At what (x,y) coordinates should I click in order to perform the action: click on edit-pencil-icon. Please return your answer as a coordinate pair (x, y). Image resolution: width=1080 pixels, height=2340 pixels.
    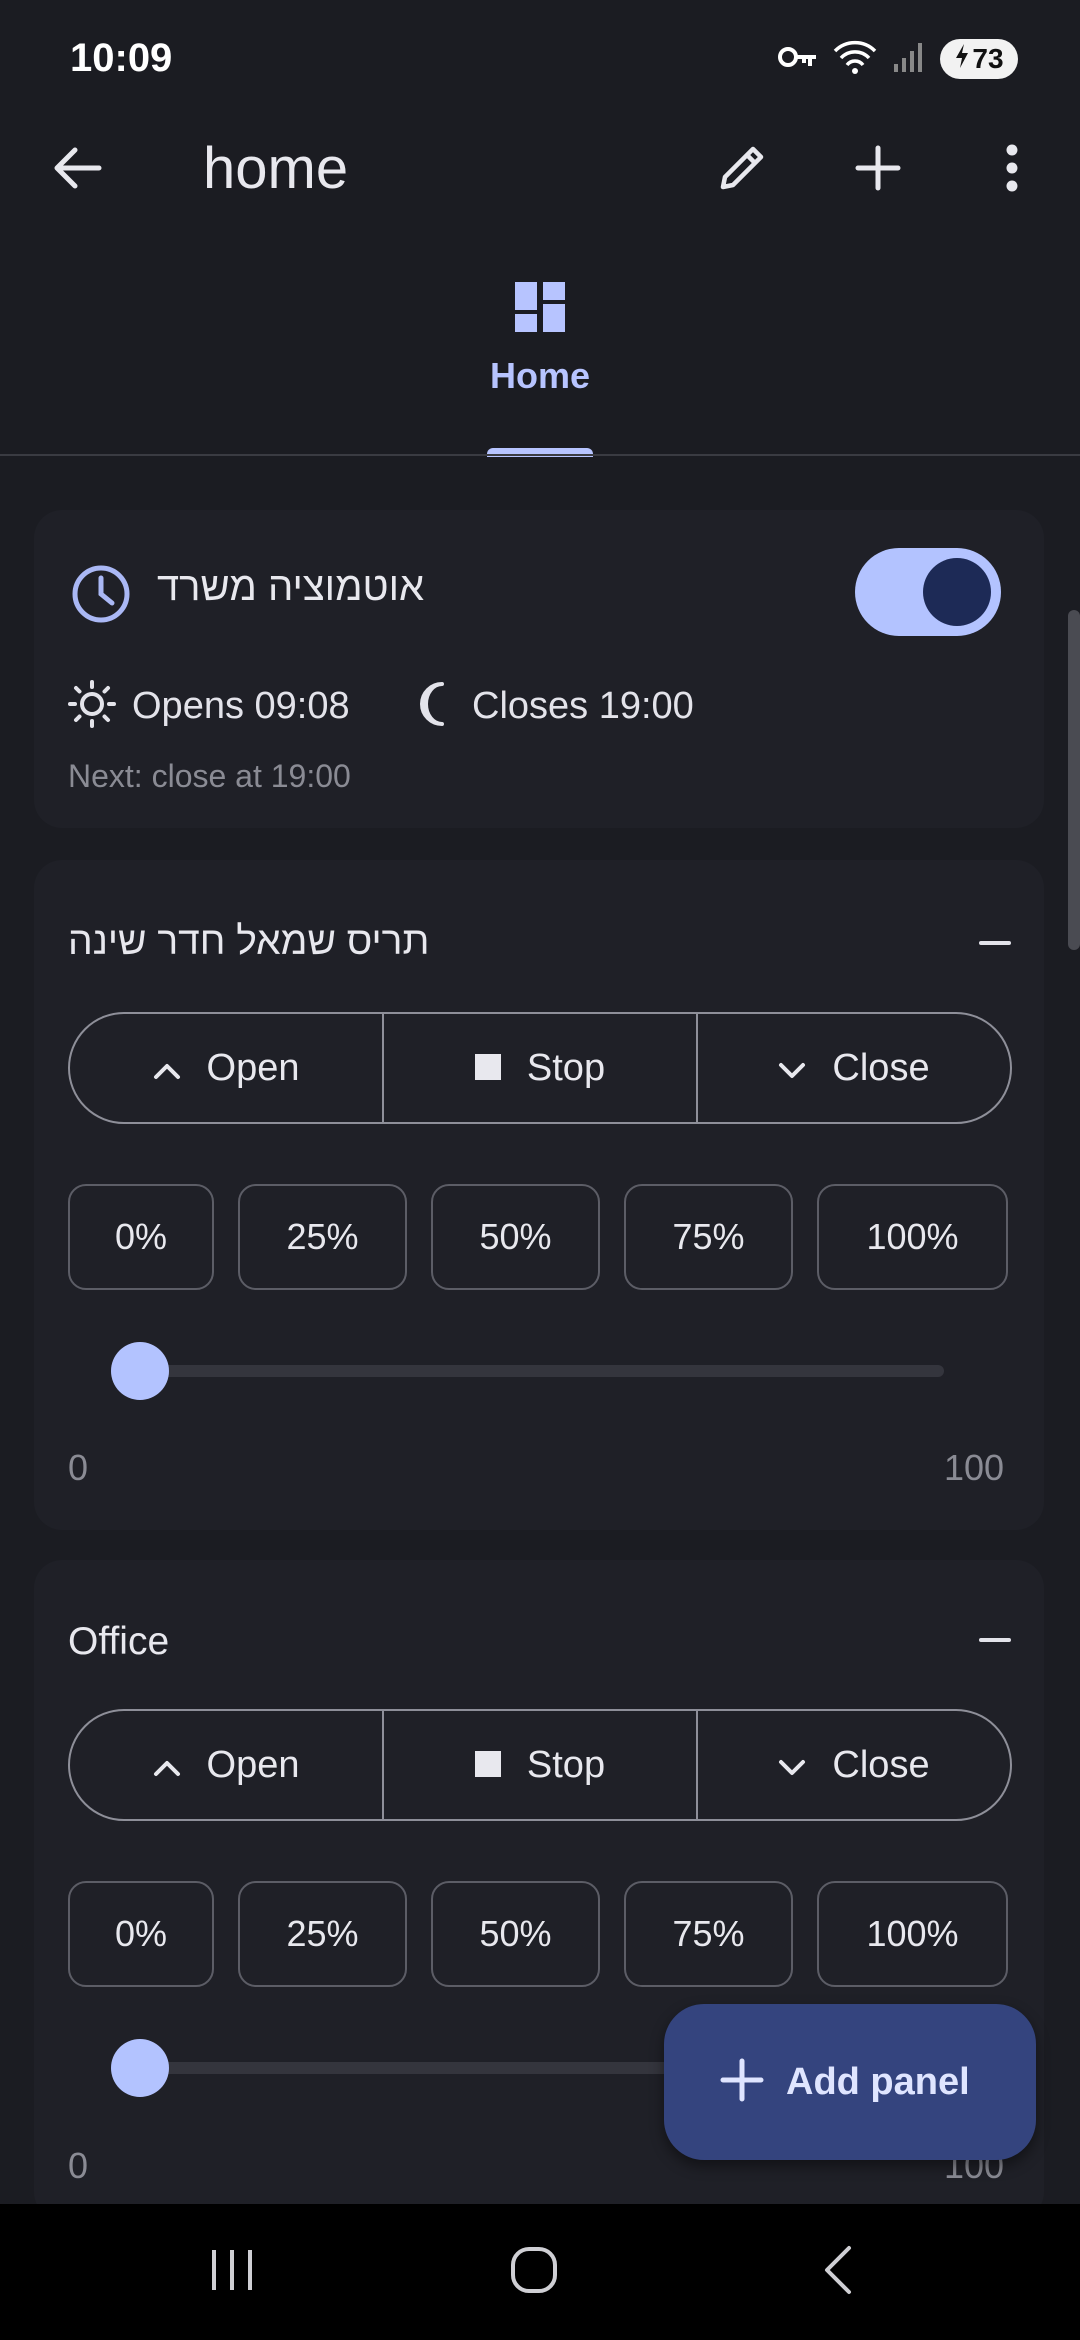
    Looking at the image, I should click on (742, 170).